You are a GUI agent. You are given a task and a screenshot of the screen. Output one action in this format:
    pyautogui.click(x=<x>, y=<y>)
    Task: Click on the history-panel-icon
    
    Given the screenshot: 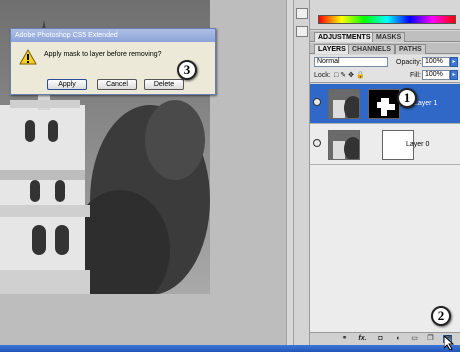 What is the action you would take?
    pyautogui.click(x=302, y=13)
    